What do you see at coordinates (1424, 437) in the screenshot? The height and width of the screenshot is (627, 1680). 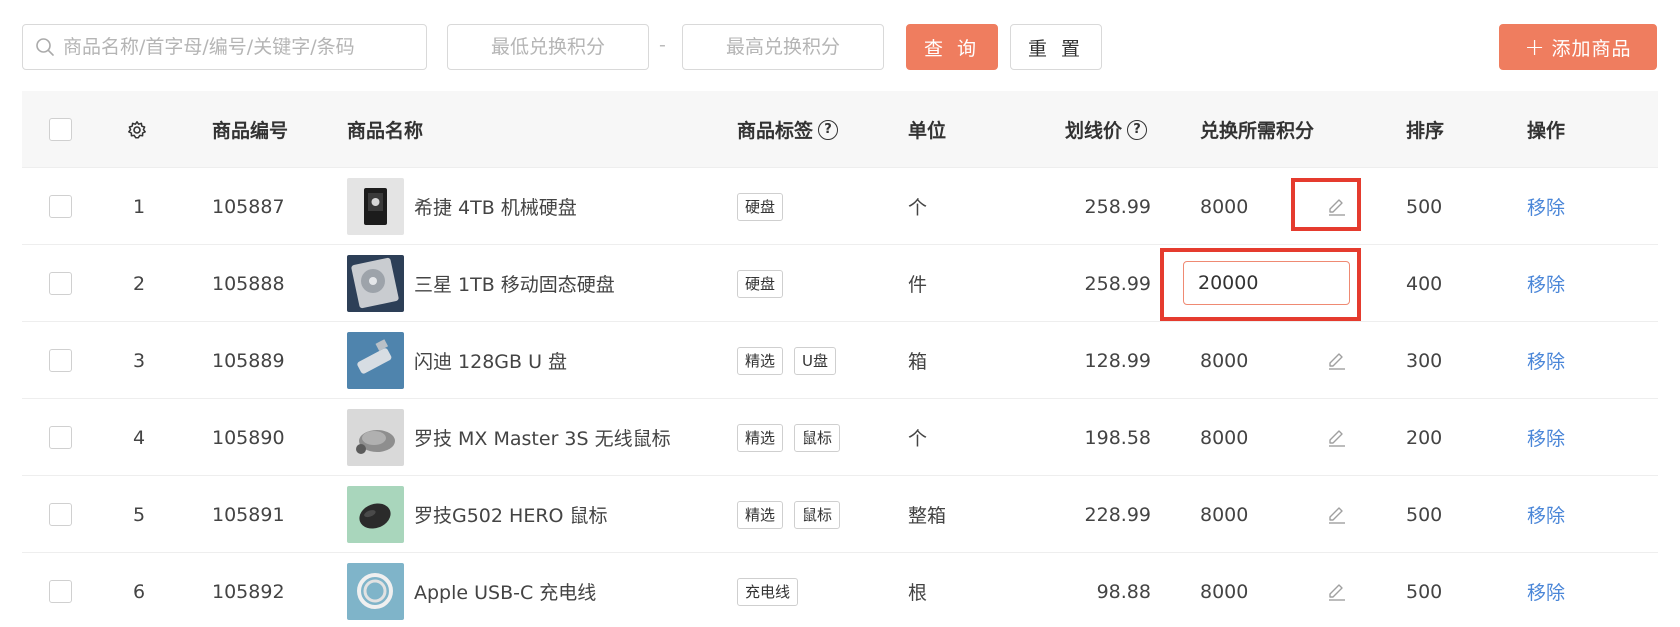 I see `product-sort: 200` at bounding box center [1424, 437].